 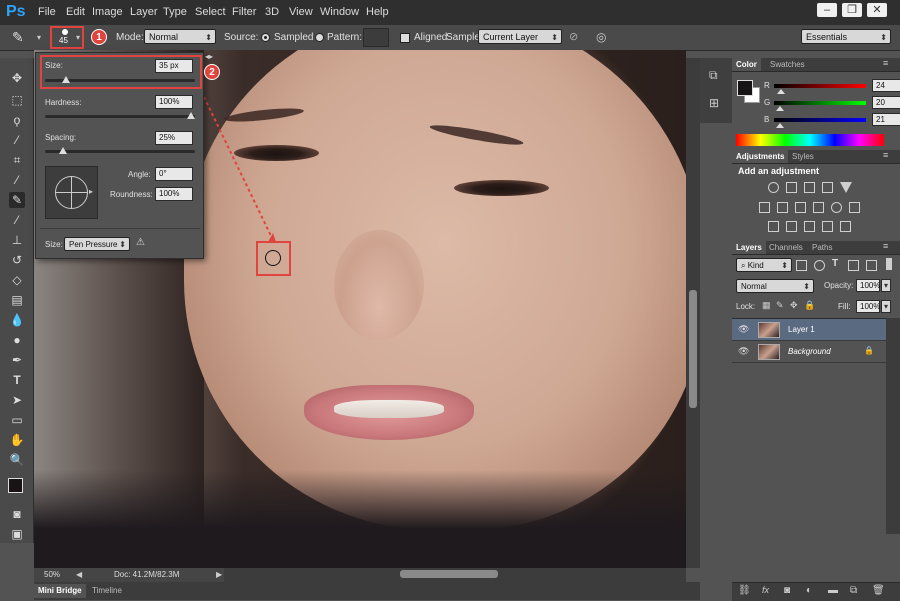 I want to click on roundness-input: 100%, so click(x=174, y=194).